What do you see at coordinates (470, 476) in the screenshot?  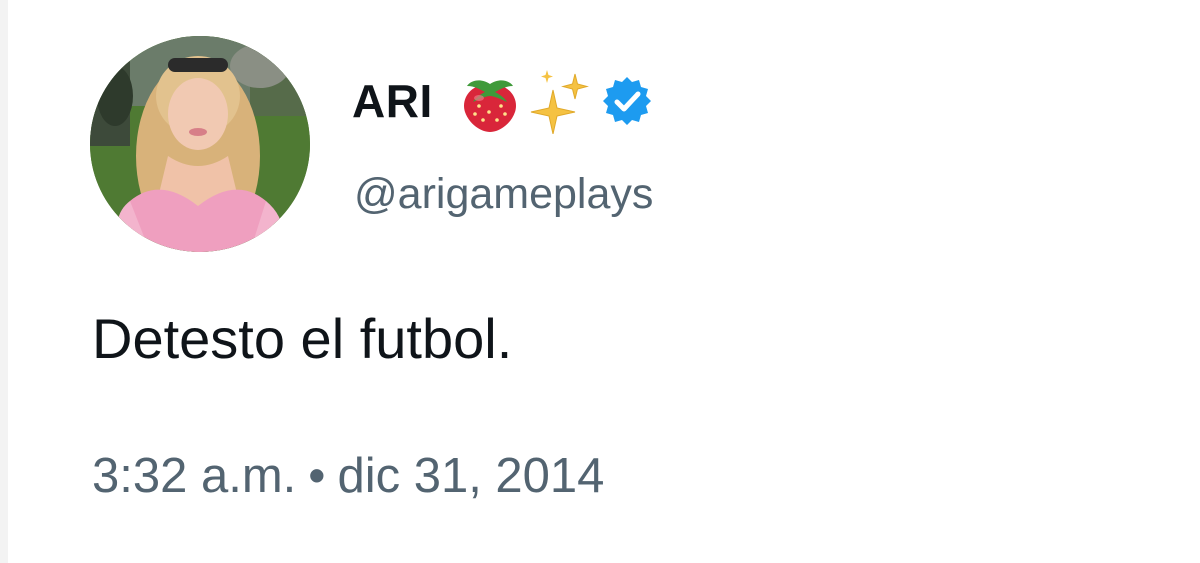 I see `tweet-date: dic 31, 2014` at bounding box center [470, 476].